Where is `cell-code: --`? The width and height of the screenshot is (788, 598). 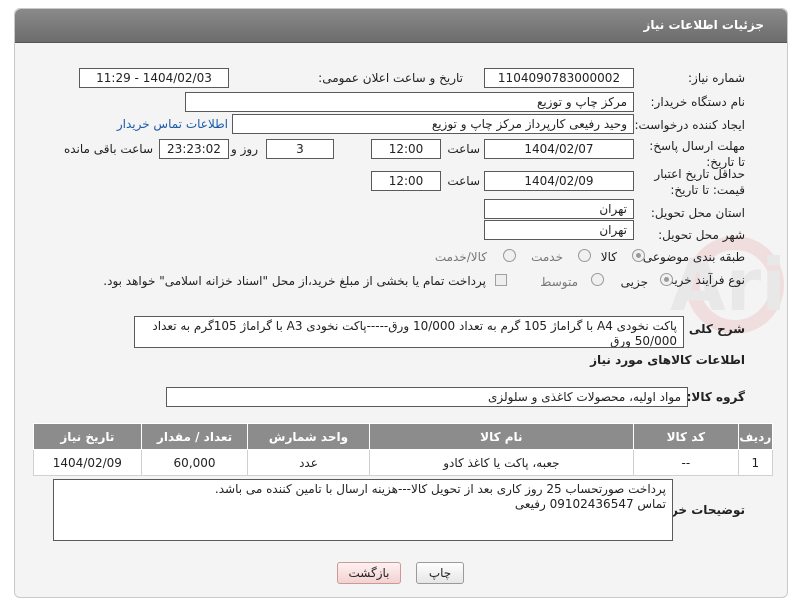
cell-code: -- is located at coordinates (686, 462).